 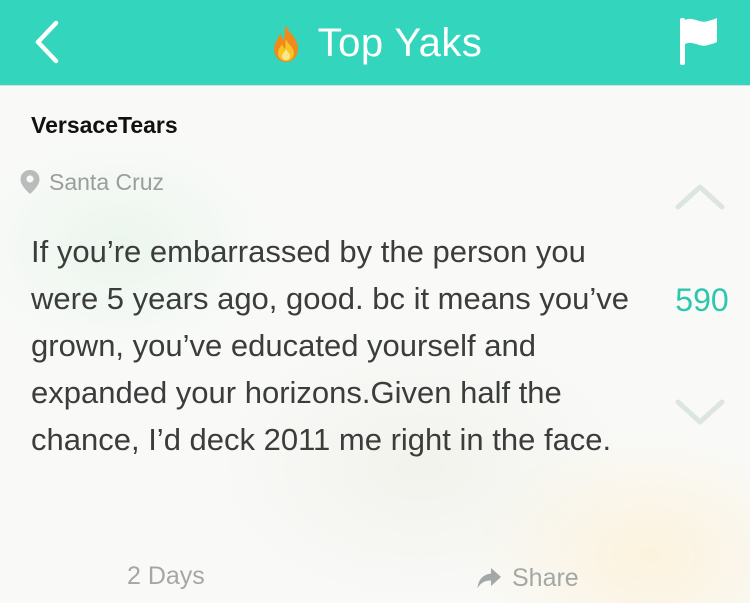 What do you see at coordinates (400, 42) in the screenshot?
I see `page-title: Top Yaks` at bounding box center [400, 42].